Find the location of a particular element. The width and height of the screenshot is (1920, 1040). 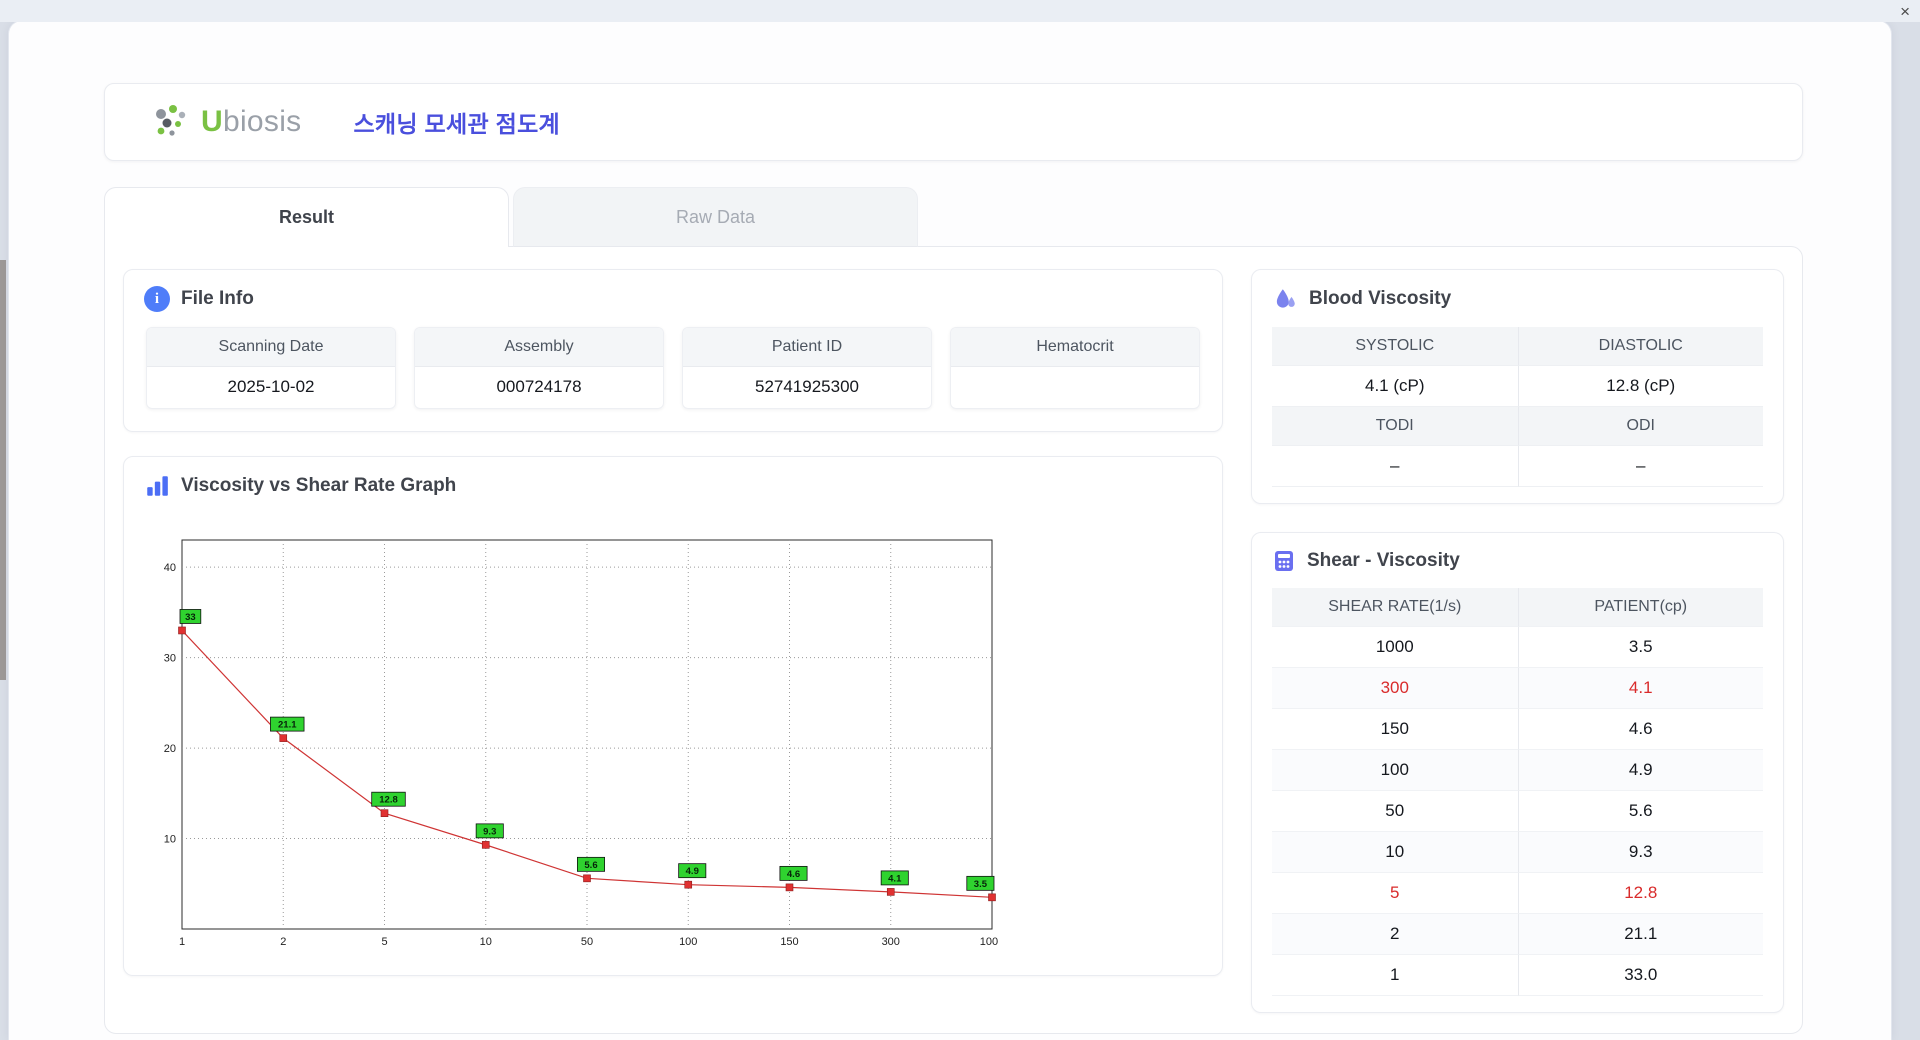

shear-rate-cell: 50 is located at coordinates (1395, 811).